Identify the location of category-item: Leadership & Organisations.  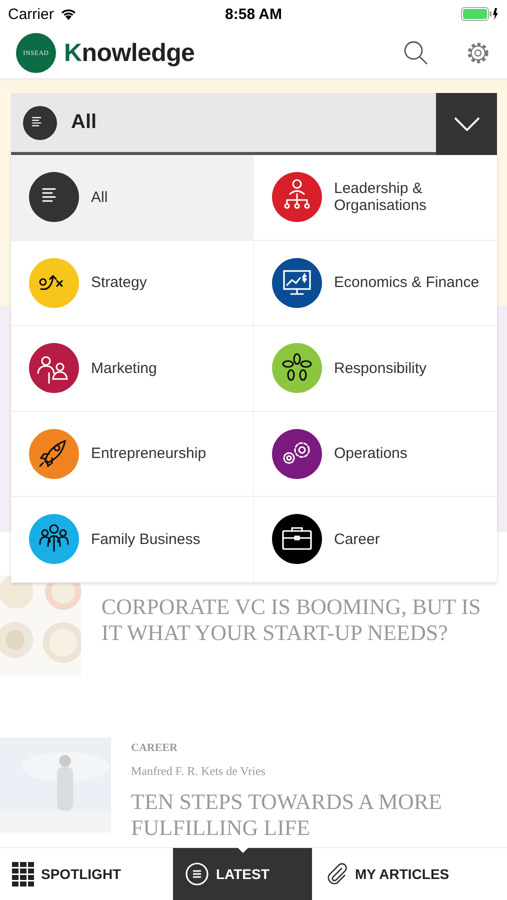
(375, 197).